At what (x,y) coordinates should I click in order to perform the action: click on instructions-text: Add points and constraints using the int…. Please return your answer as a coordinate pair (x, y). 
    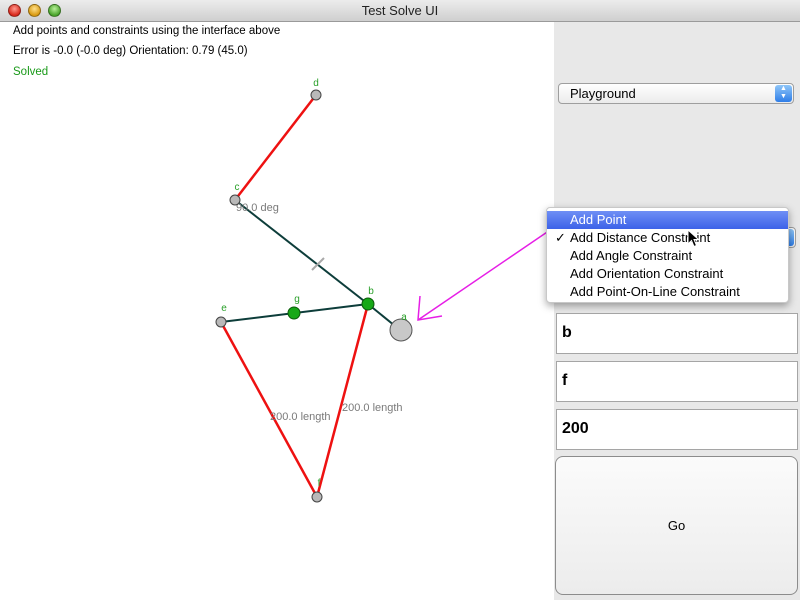
    Looking at the image, I should click on (147, 31).